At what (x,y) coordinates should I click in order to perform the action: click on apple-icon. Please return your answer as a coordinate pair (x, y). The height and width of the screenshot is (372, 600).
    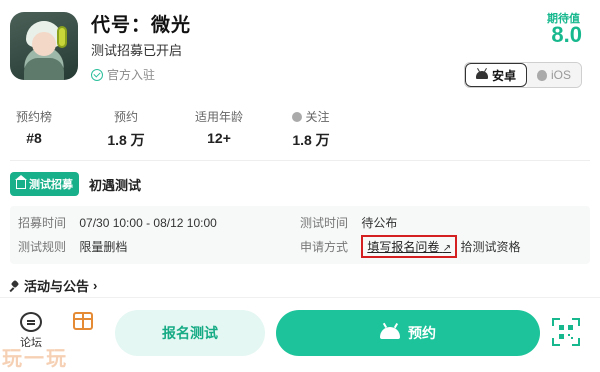
    Looking at the image, I should click on (541, 75).